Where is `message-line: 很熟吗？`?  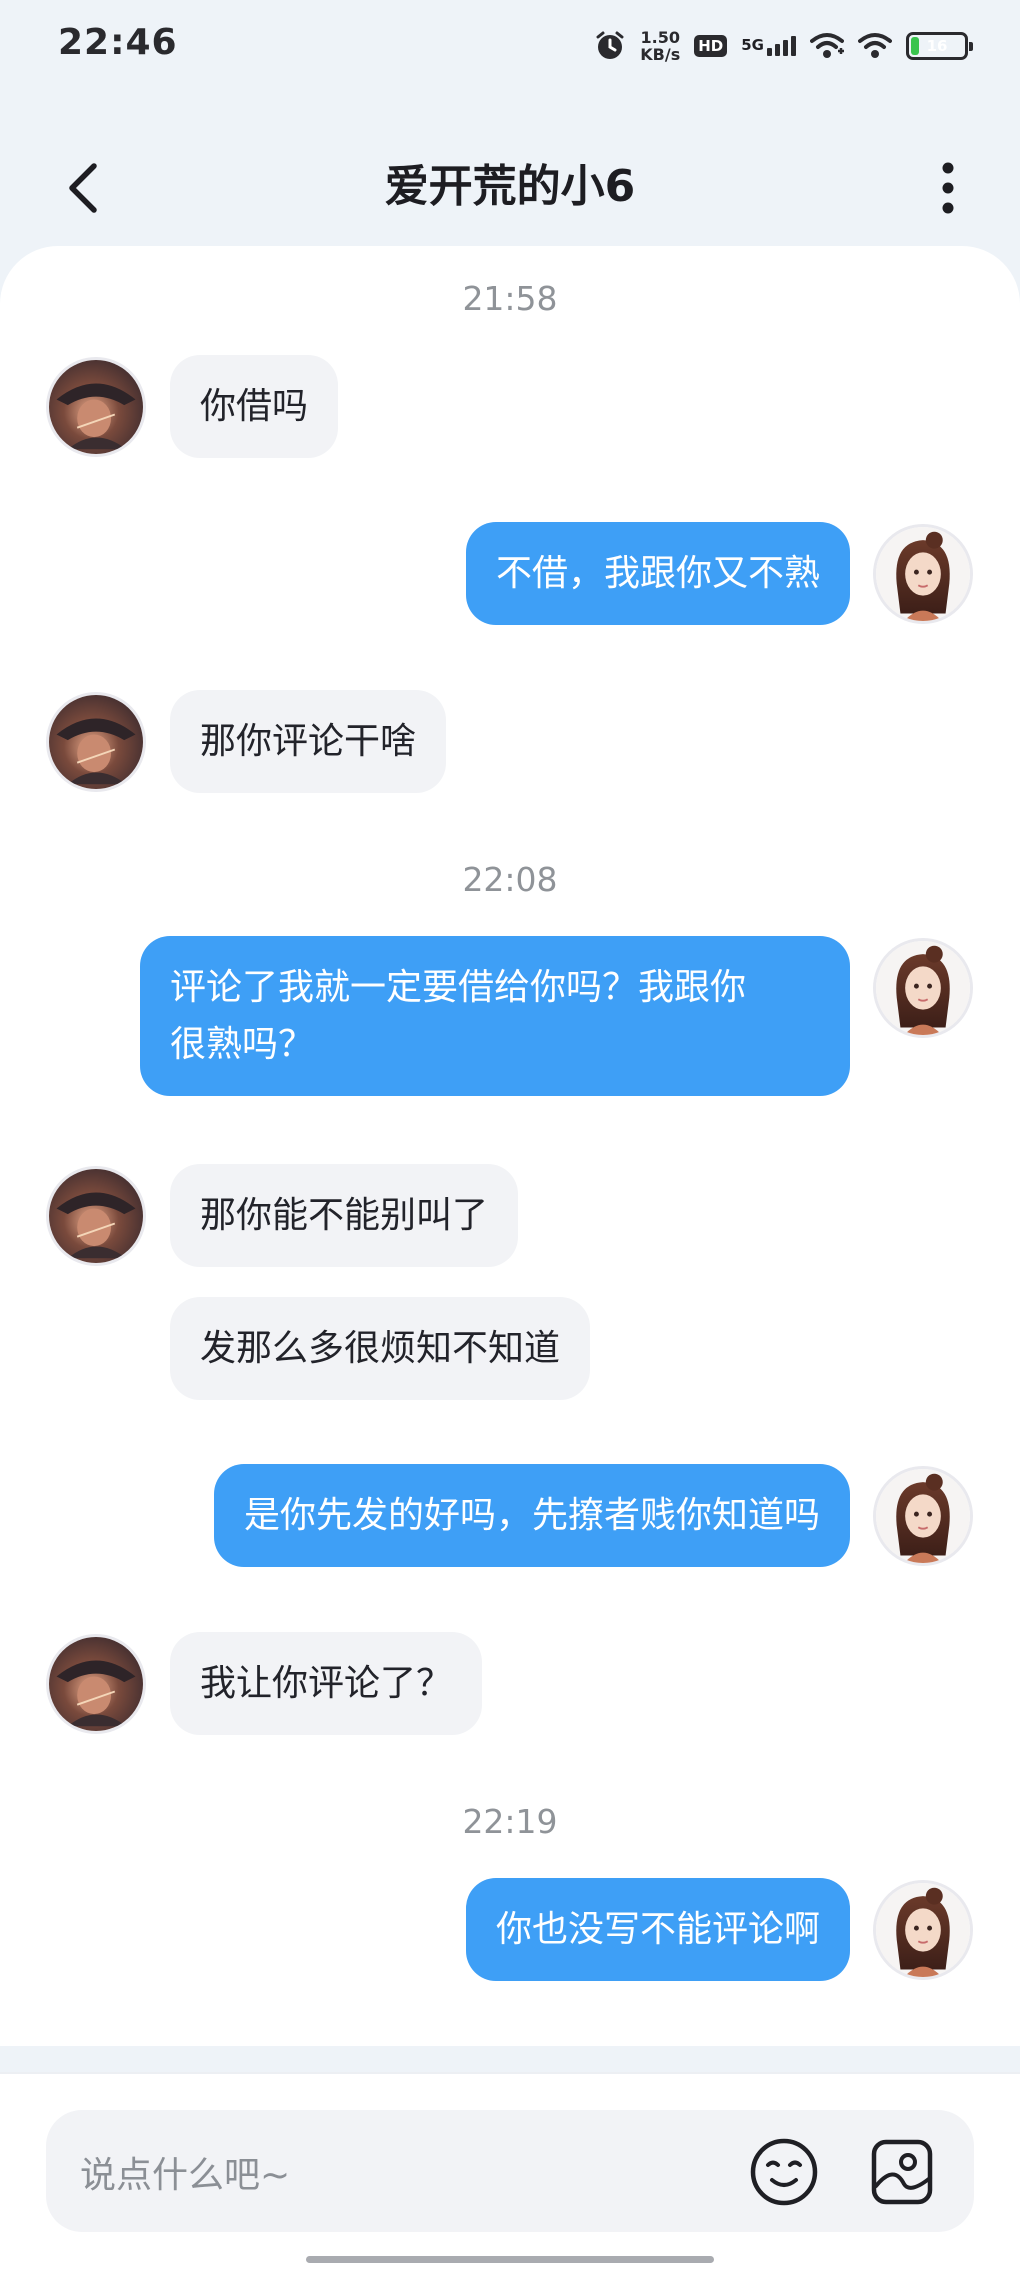
message-line: 很熟吗？ is located at coordinates (242, 1044).